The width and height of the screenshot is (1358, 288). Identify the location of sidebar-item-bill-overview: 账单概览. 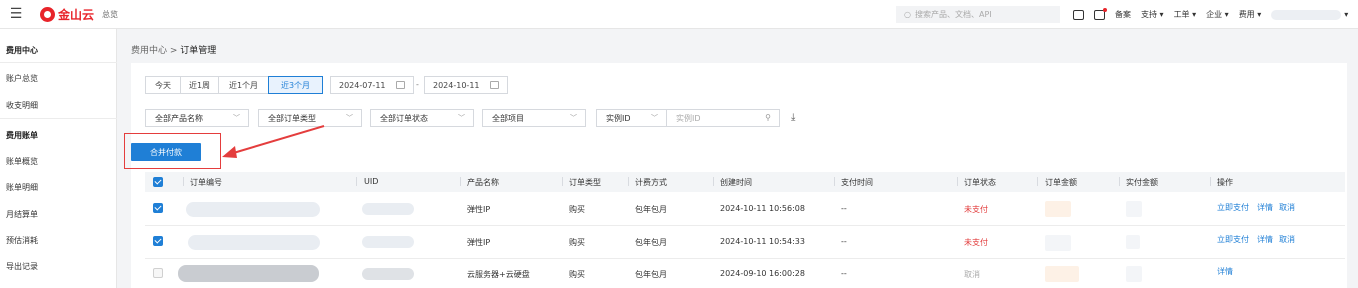
(22, 161).